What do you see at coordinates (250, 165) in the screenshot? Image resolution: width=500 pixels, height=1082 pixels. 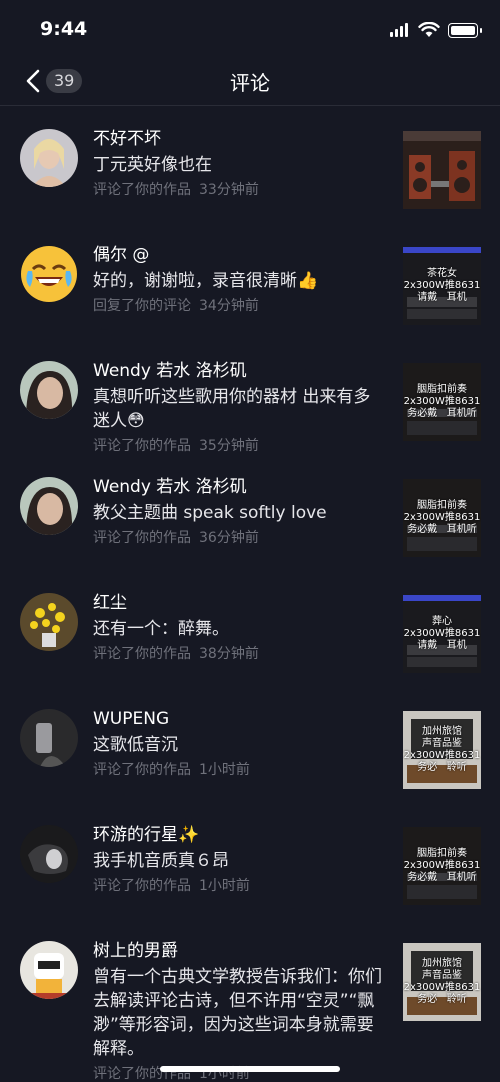 I see `notification-item: 不好不坏 丁元英好像也在 评论了你的作品 33分钟前` at bounding box center [250, 165].